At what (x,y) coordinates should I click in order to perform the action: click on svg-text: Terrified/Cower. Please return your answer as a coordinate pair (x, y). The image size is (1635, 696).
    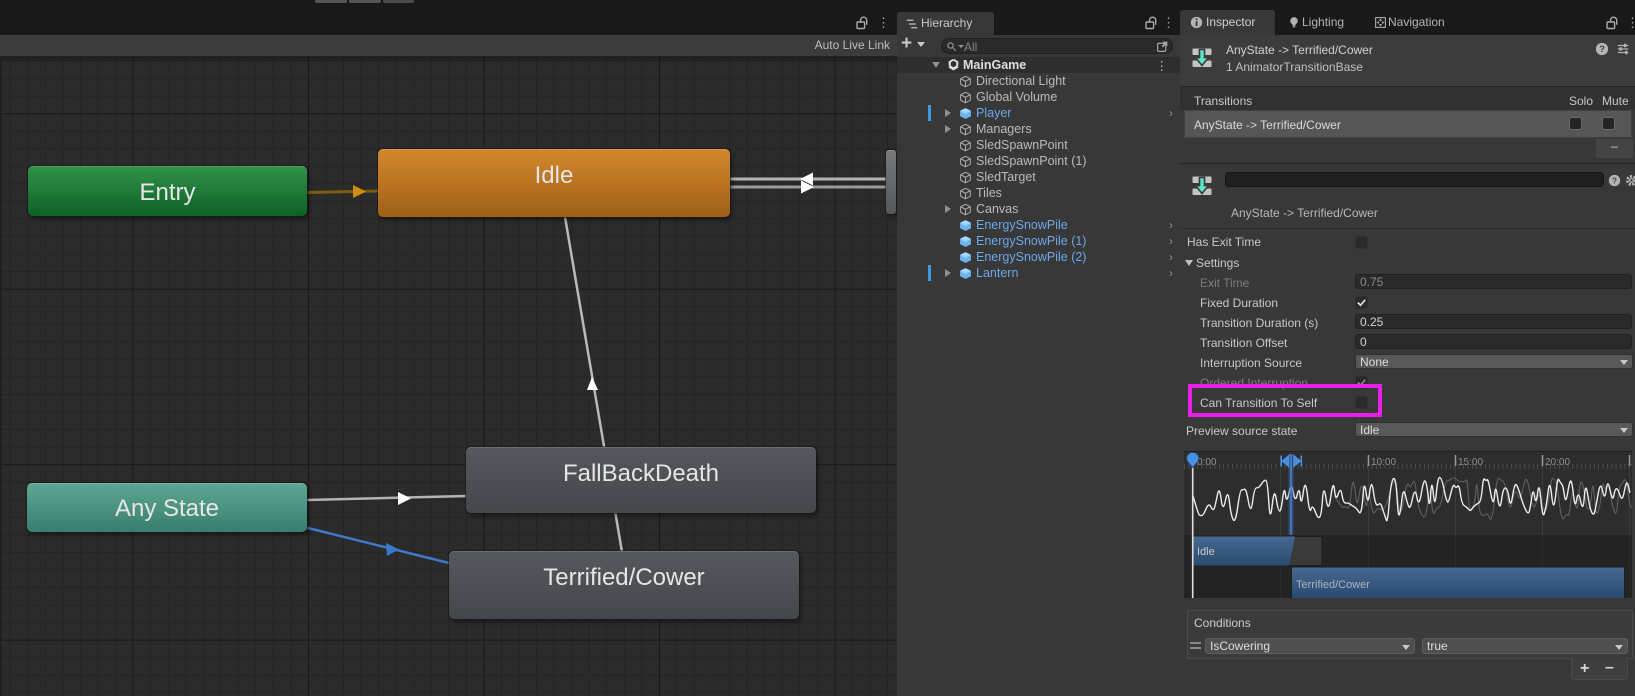
    Looking at the image, I should click on (1333, 585).